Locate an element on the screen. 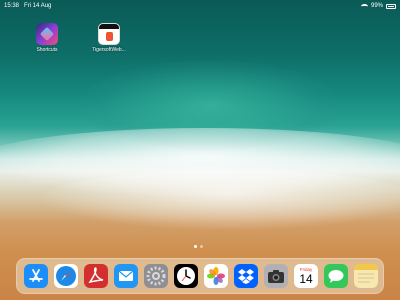  calendar-icon: Friday 14 is located at coordinates (306, 276).